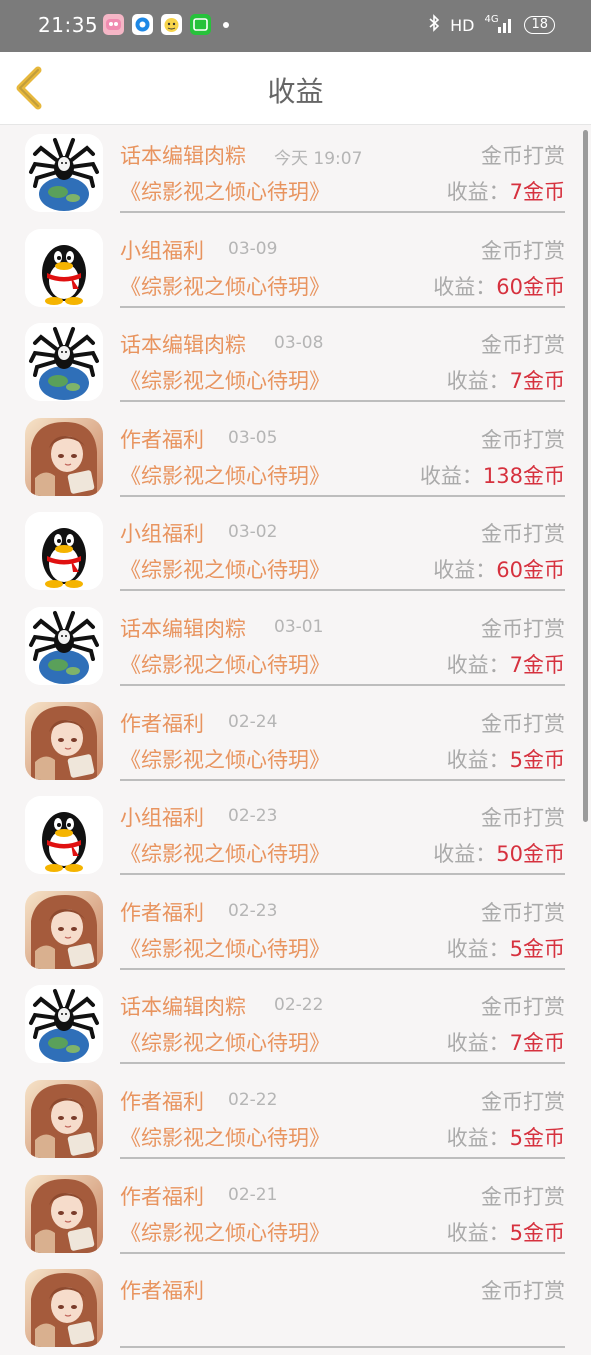 This screenshot has width=591, height=1355. I want to click on income-list-item: 话本编辑肉粽 02-22 金币打赏 《综影视之倾心待玥》 收益：7金币, so click(295, 1023).